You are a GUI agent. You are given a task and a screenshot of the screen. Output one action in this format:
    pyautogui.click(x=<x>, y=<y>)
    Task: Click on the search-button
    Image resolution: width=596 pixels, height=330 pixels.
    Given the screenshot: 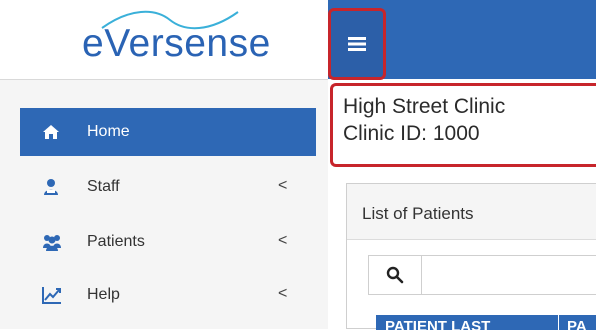 What is the action you would take?
    pyautogui.click(x=395, y=275)
    